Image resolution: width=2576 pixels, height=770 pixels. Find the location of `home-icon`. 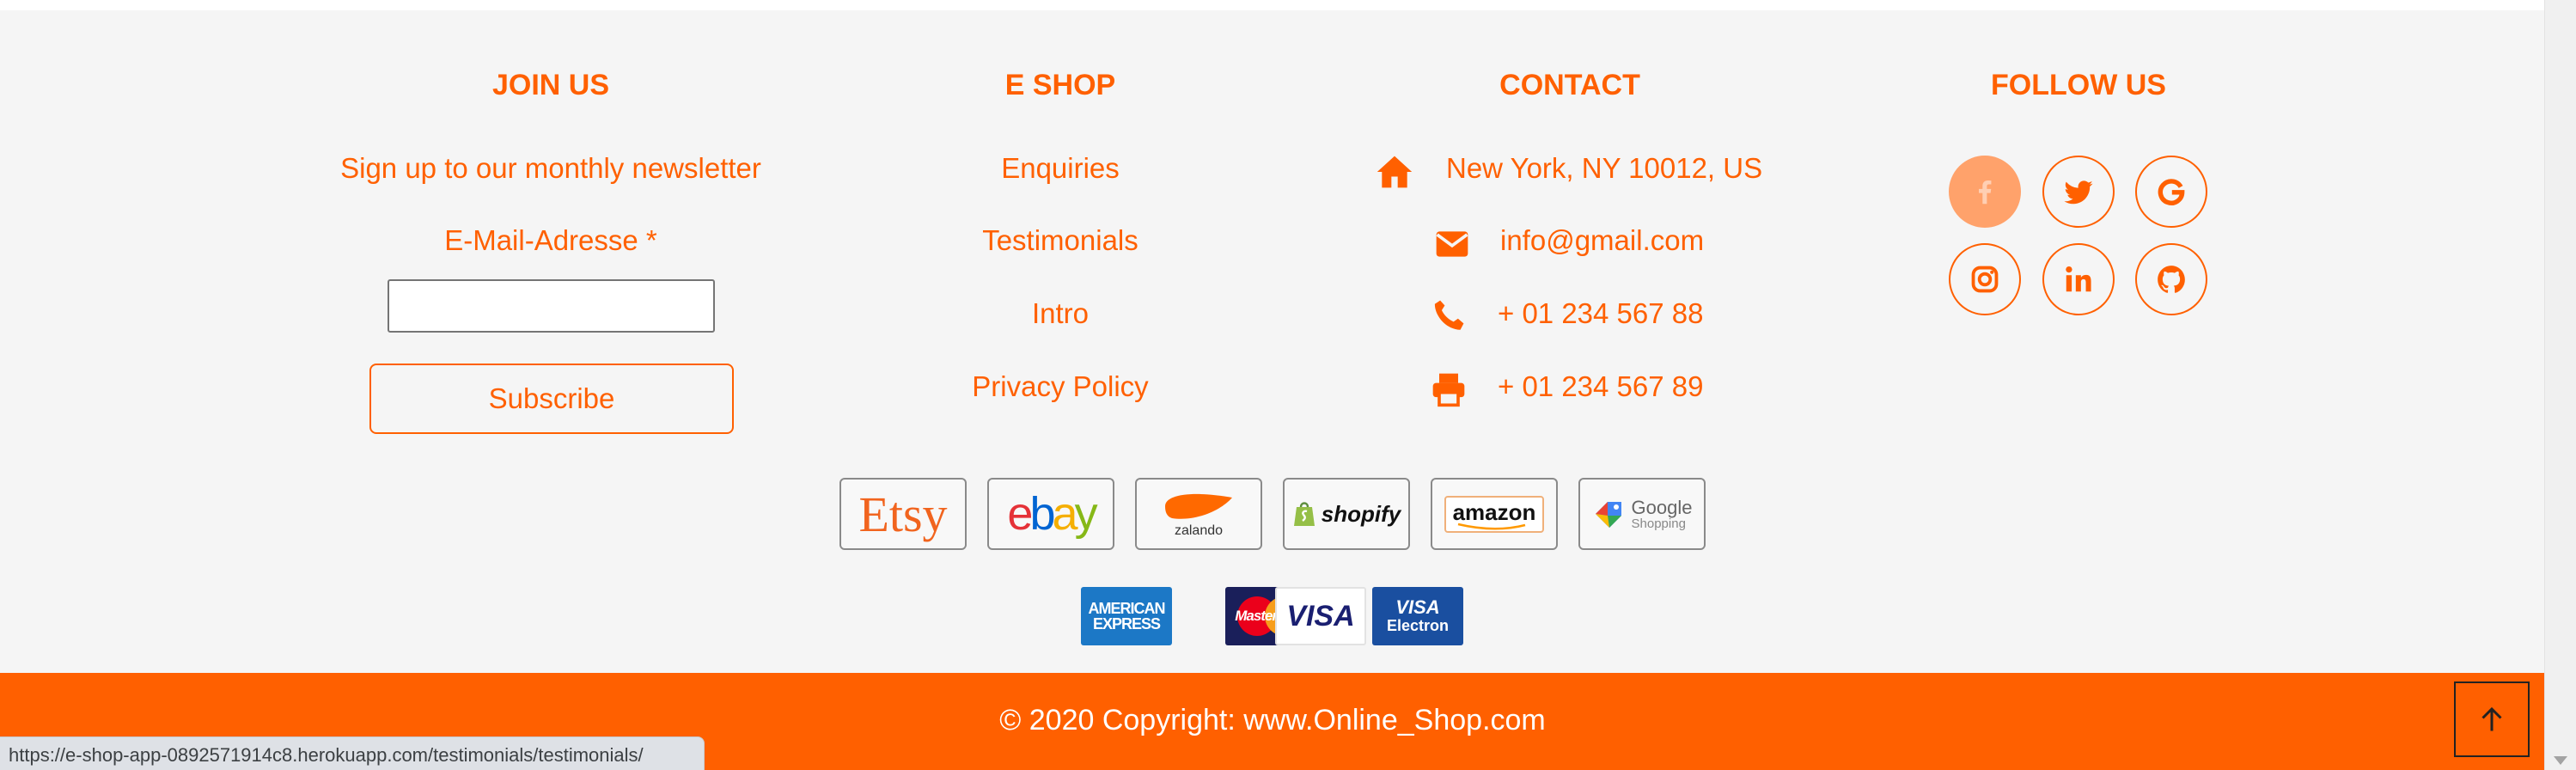

home-icon is located at coordinates (1395, 172).